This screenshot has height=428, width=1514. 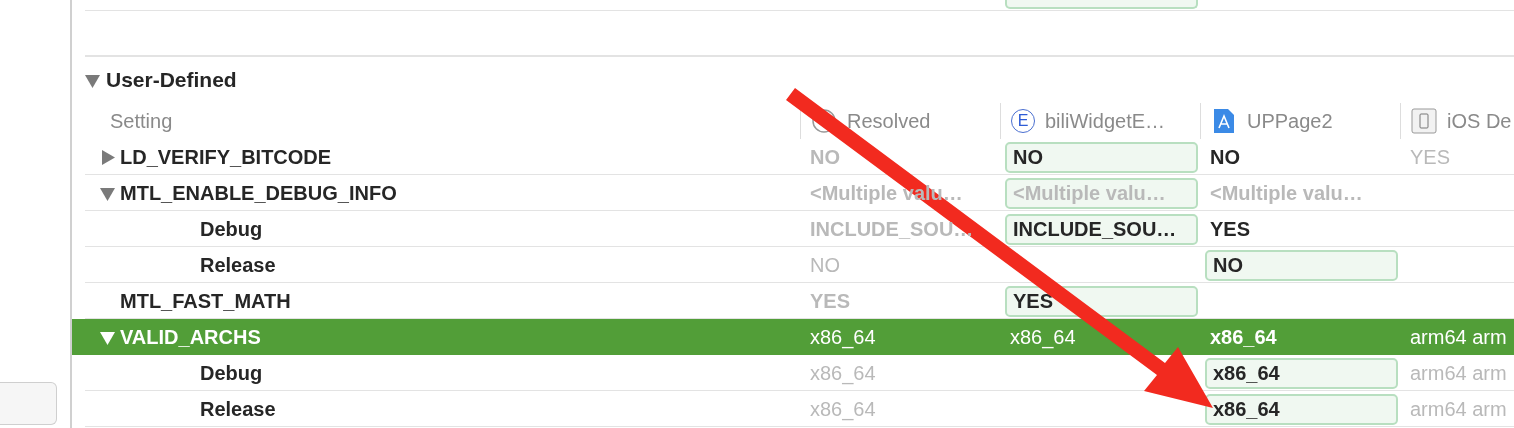 What do you see at coordinates (1101, 4) in the screenshot?
I see `value-field` at bounding box center [1101, 4].